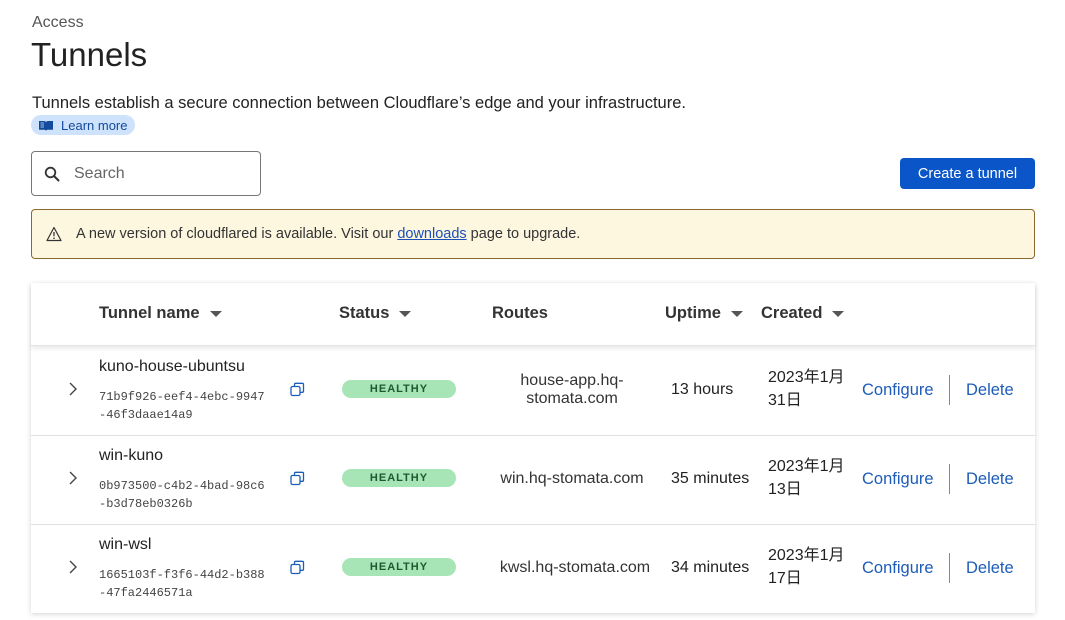  What do you see at coordinates (806, 567) in the screenshot?
I see `created-date: 2023年1月17日` at bounding box center [806, 567].